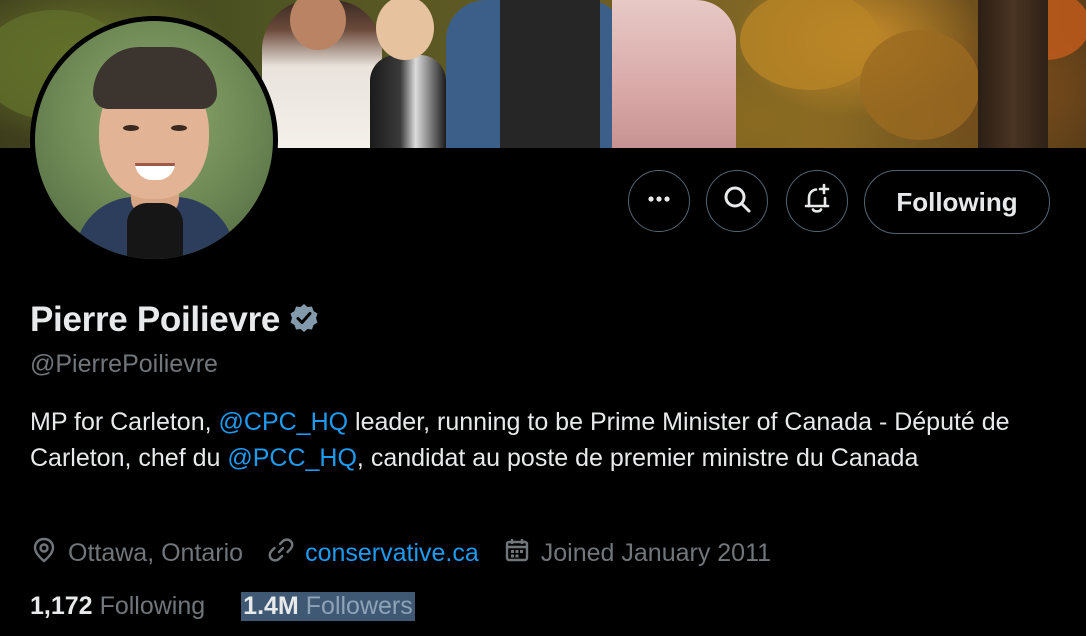 Image resolution: width=1086 pixels, height=636 pixels. I want to click on profile-name-row: Pierre Poilievre, so click(175, 320).